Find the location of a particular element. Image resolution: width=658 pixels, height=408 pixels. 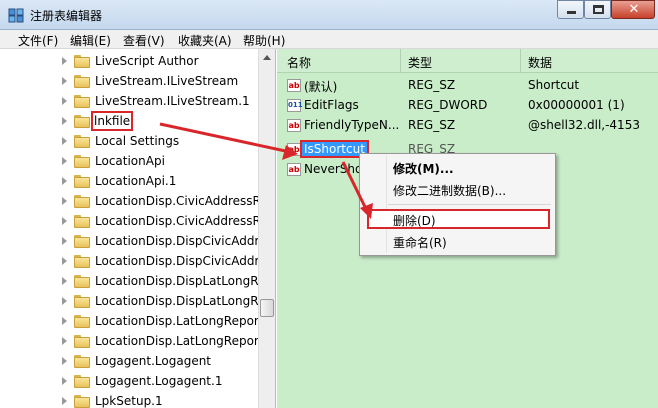

menu-view: 查看(V) is located at coordinates (144, 40).